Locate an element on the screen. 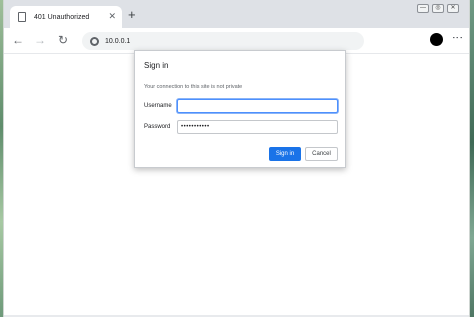 The height and width of the screenshot is (317, 474). new-tab-button: + is located at coordinates (132, 15).